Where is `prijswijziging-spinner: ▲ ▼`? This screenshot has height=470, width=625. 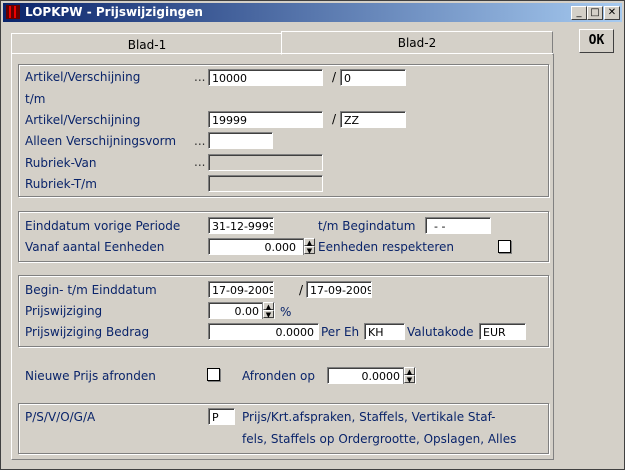 prijswijziging-spinner: ▲ ▼ is located at coordinates (268, 310).